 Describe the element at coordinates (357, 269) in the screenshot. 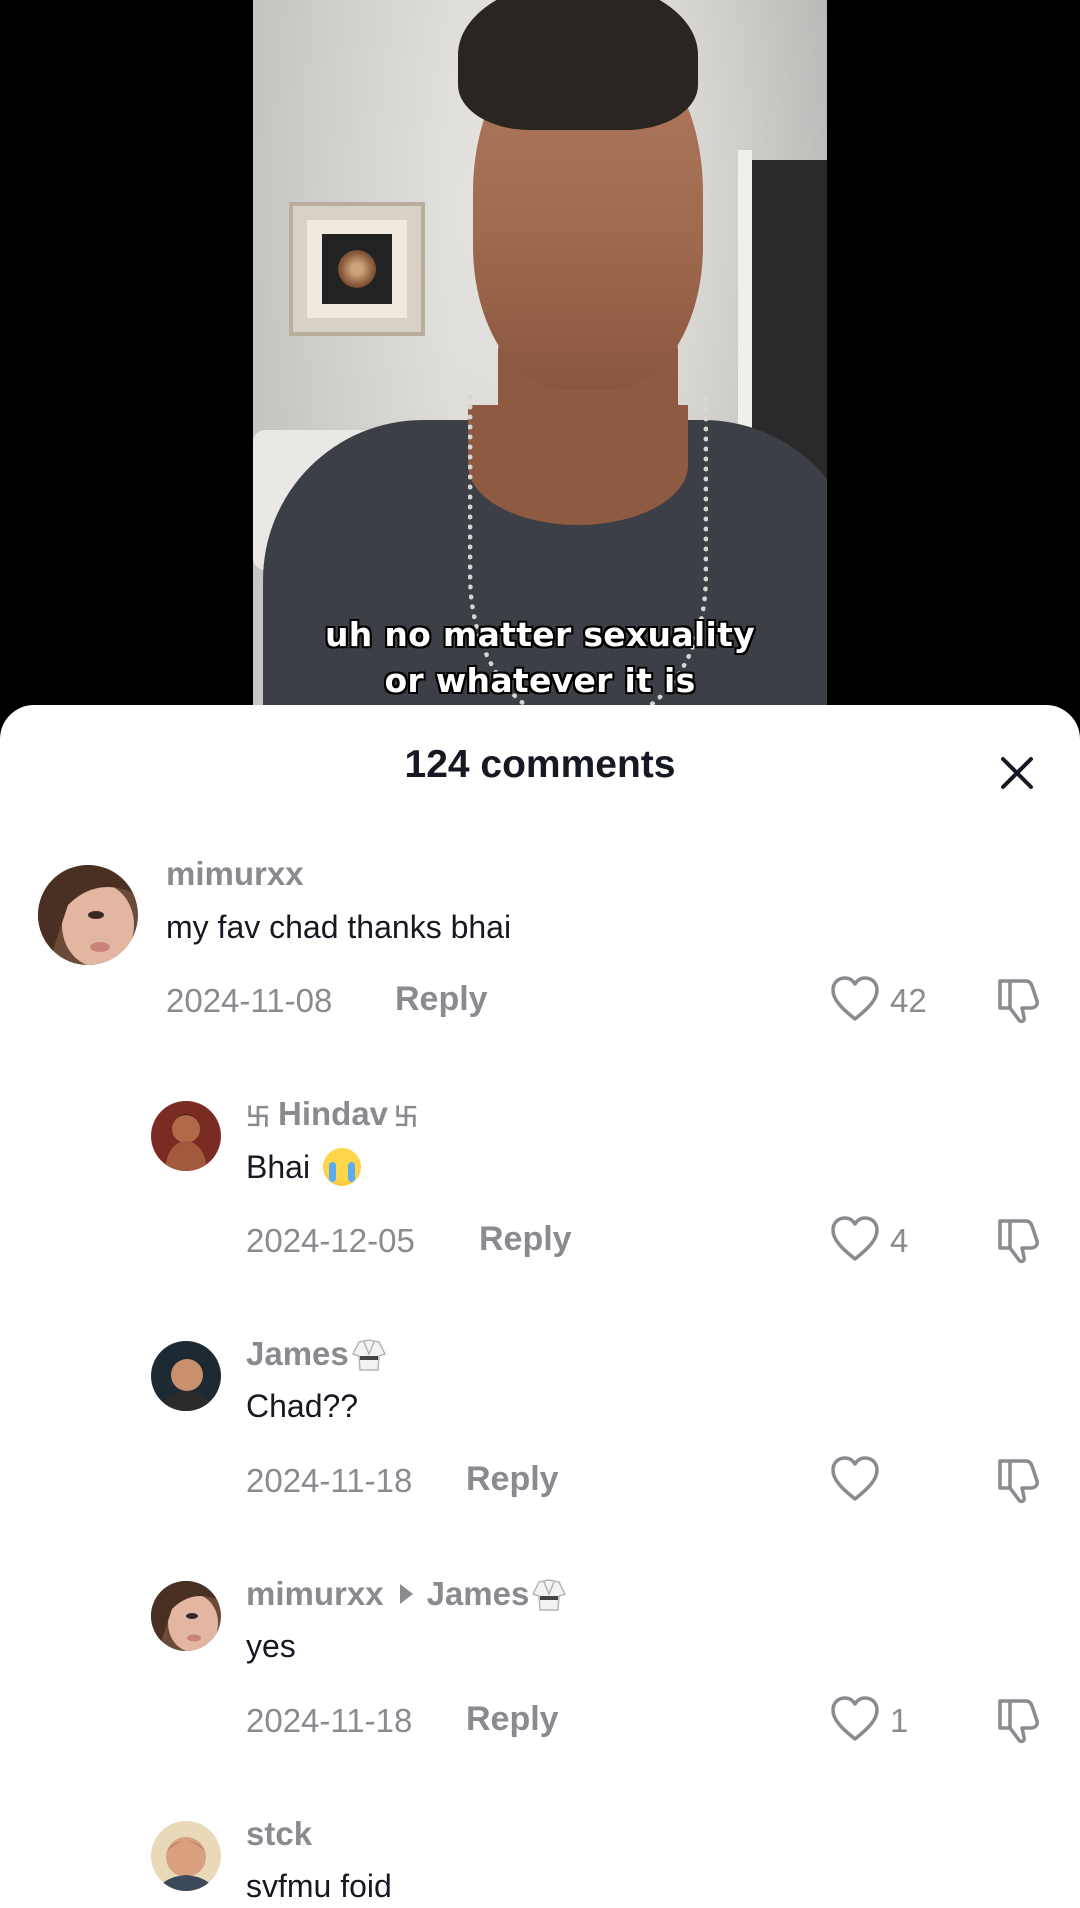

I see `video-scene-wall-art` at that location.